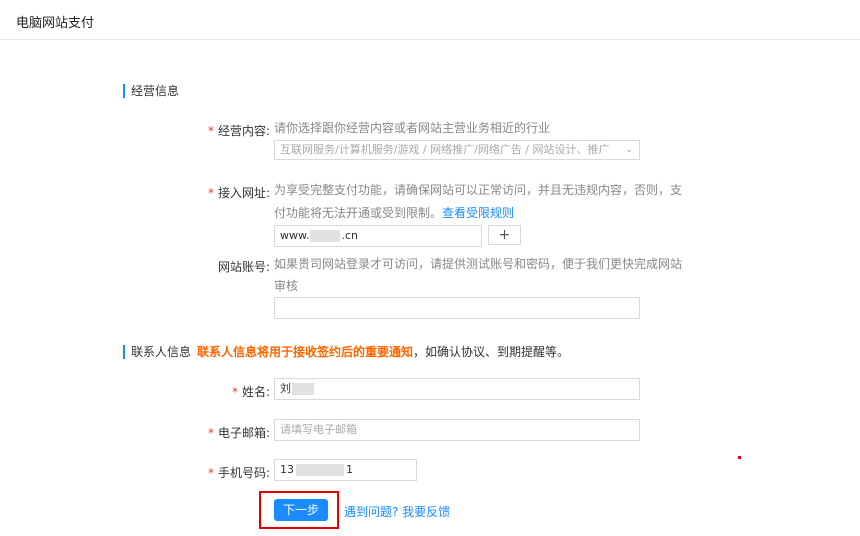  Describe the element at coordinates (491, 352) in the screenshot. I see `contact-notice-rest: ，如确认协议、到期提醒等。` at that location.